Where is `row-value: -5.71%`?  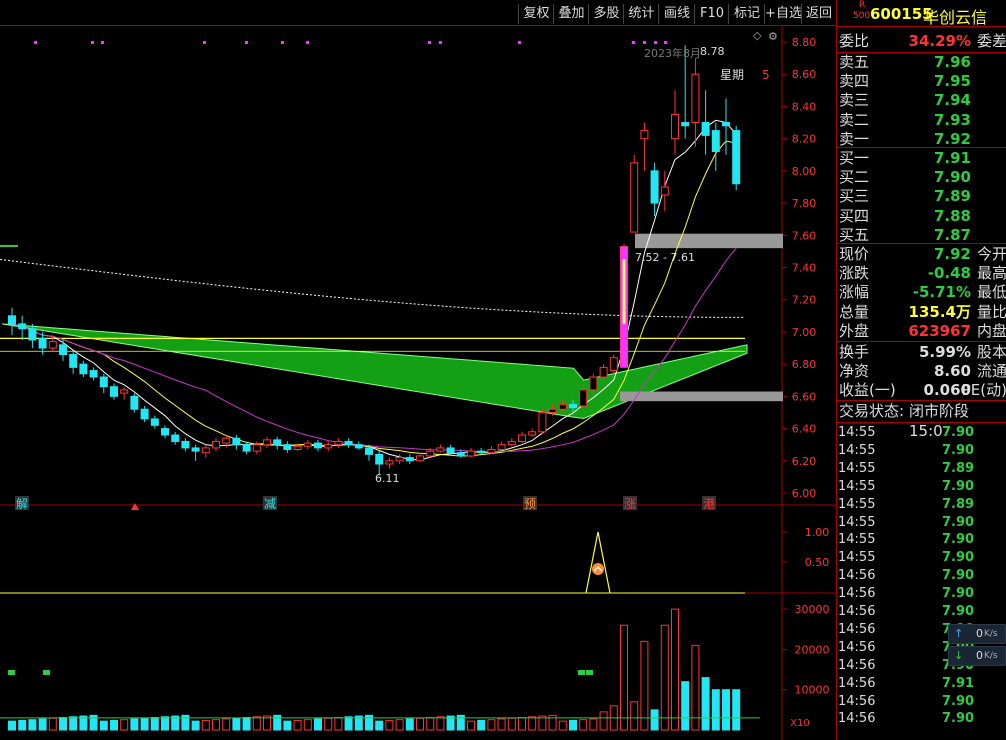
row-value: -5.71% is located at coordinates (941, 292).